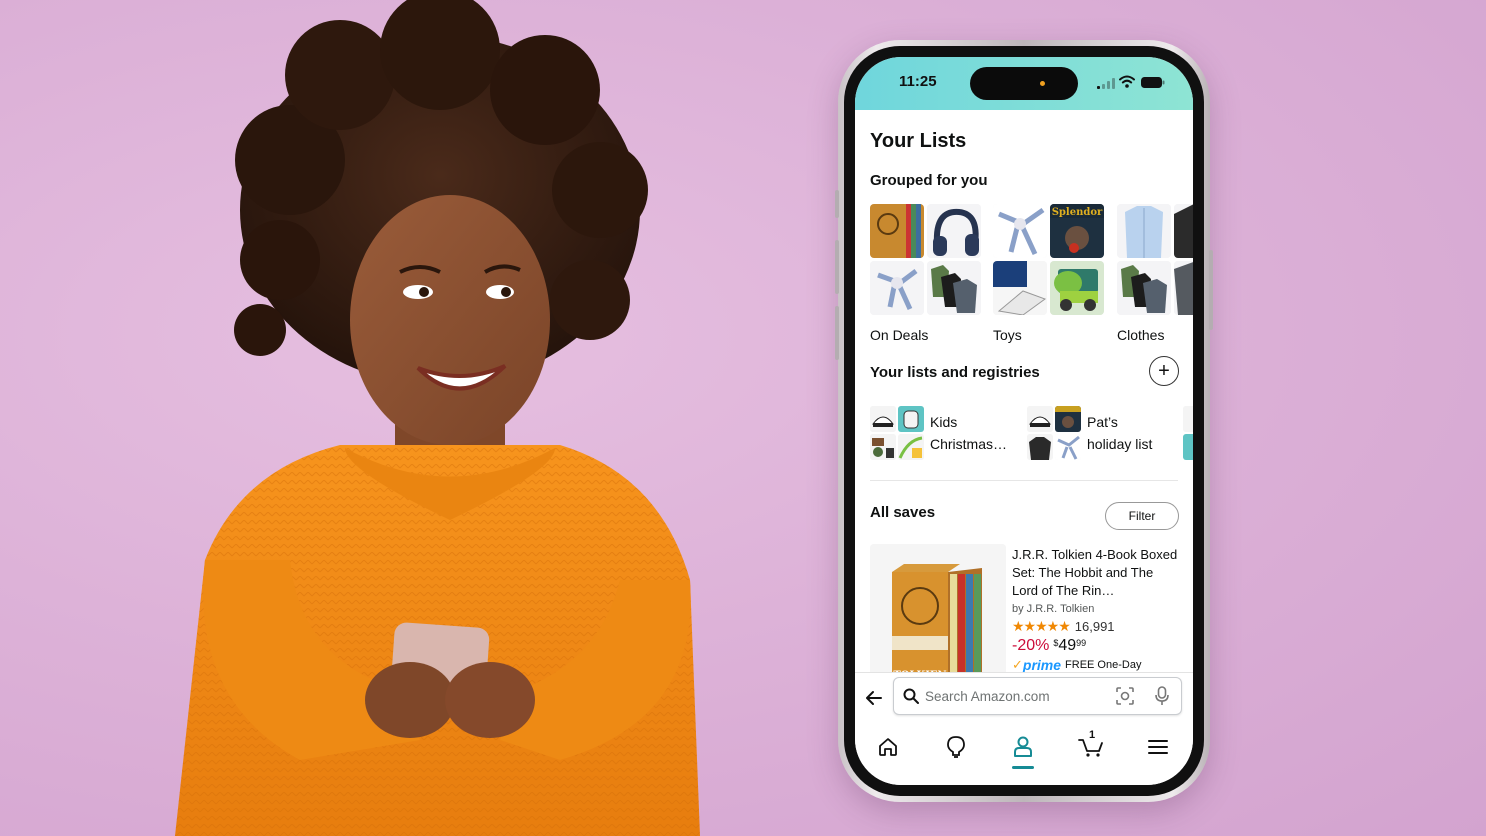  I want to click on prime-row: ✓ prime FREE One-Day, so click(1097, 665).